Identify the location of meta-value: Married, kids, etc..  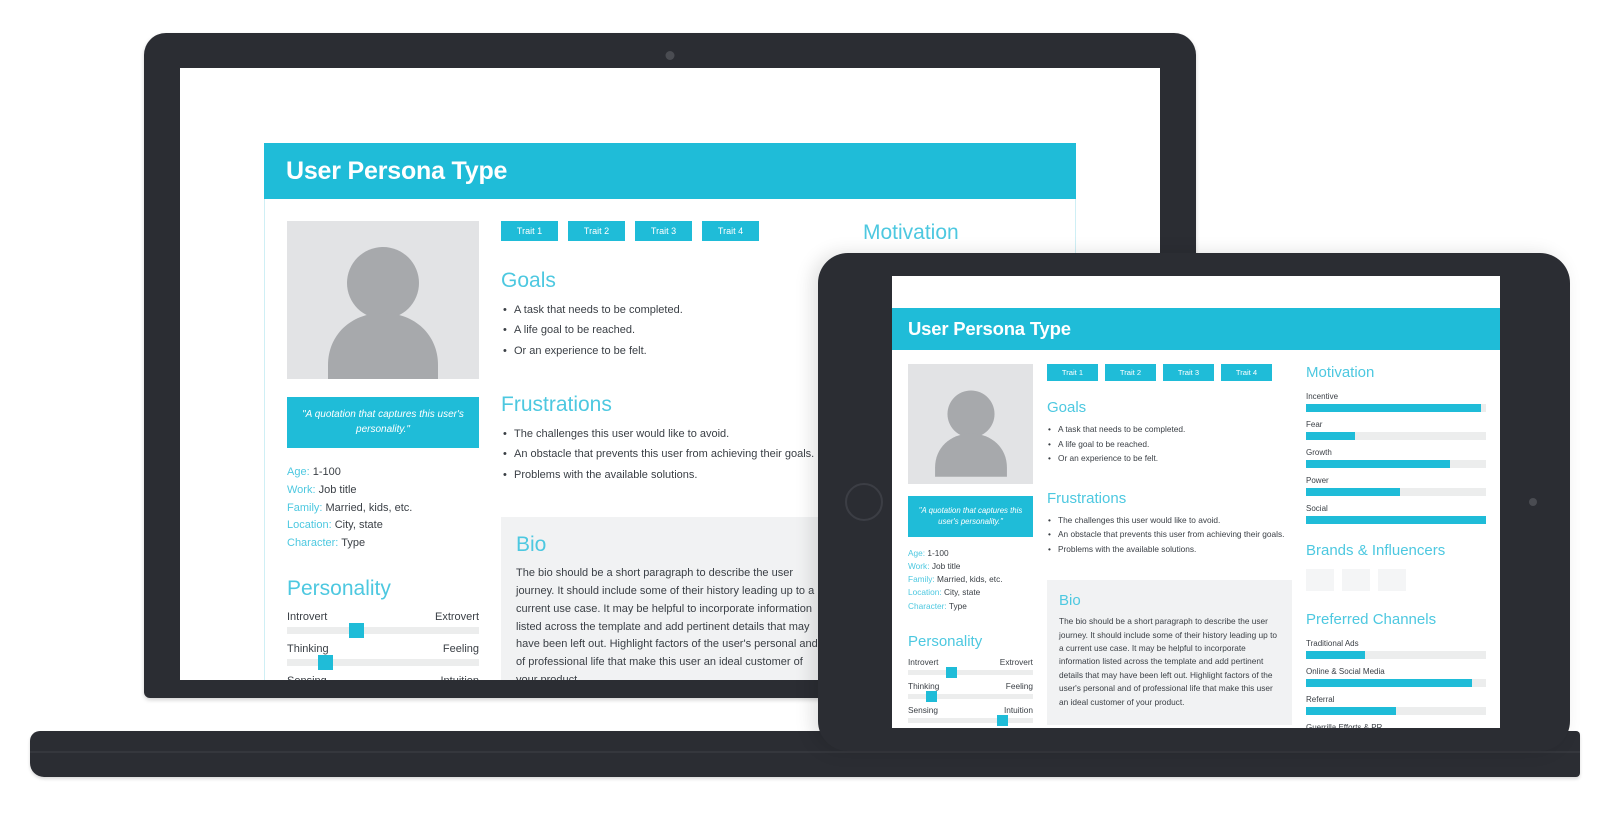
(369, 507).